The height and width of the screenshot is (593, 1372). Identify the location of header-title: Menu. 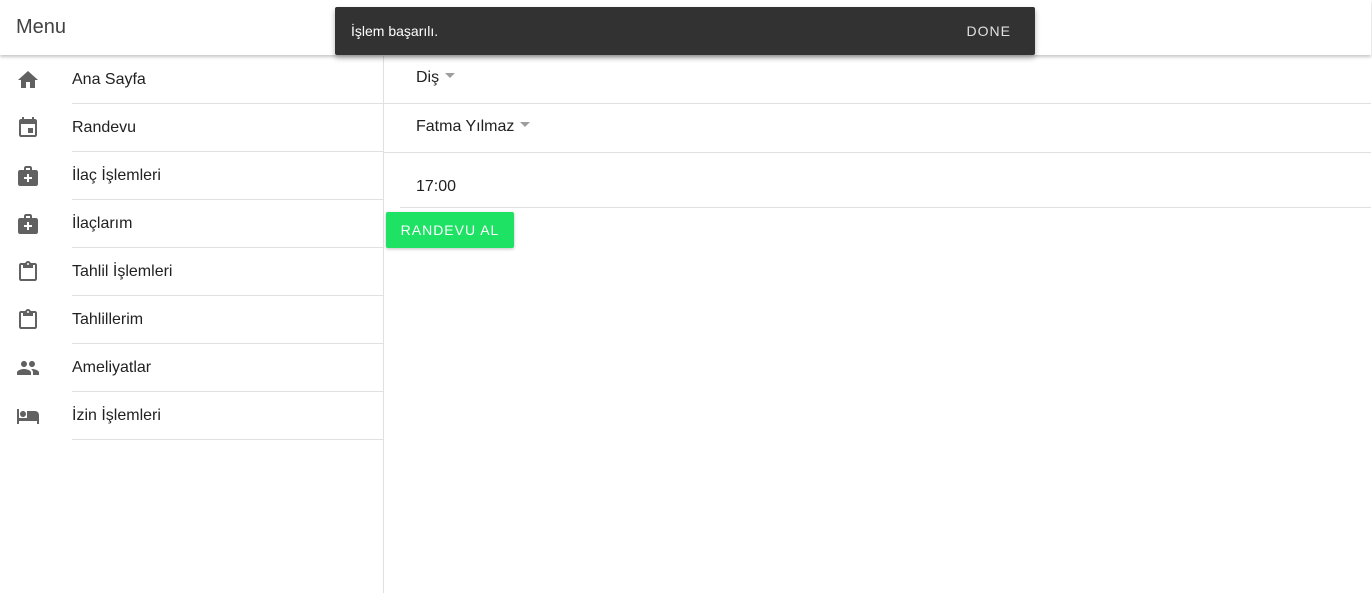
(41, 27).